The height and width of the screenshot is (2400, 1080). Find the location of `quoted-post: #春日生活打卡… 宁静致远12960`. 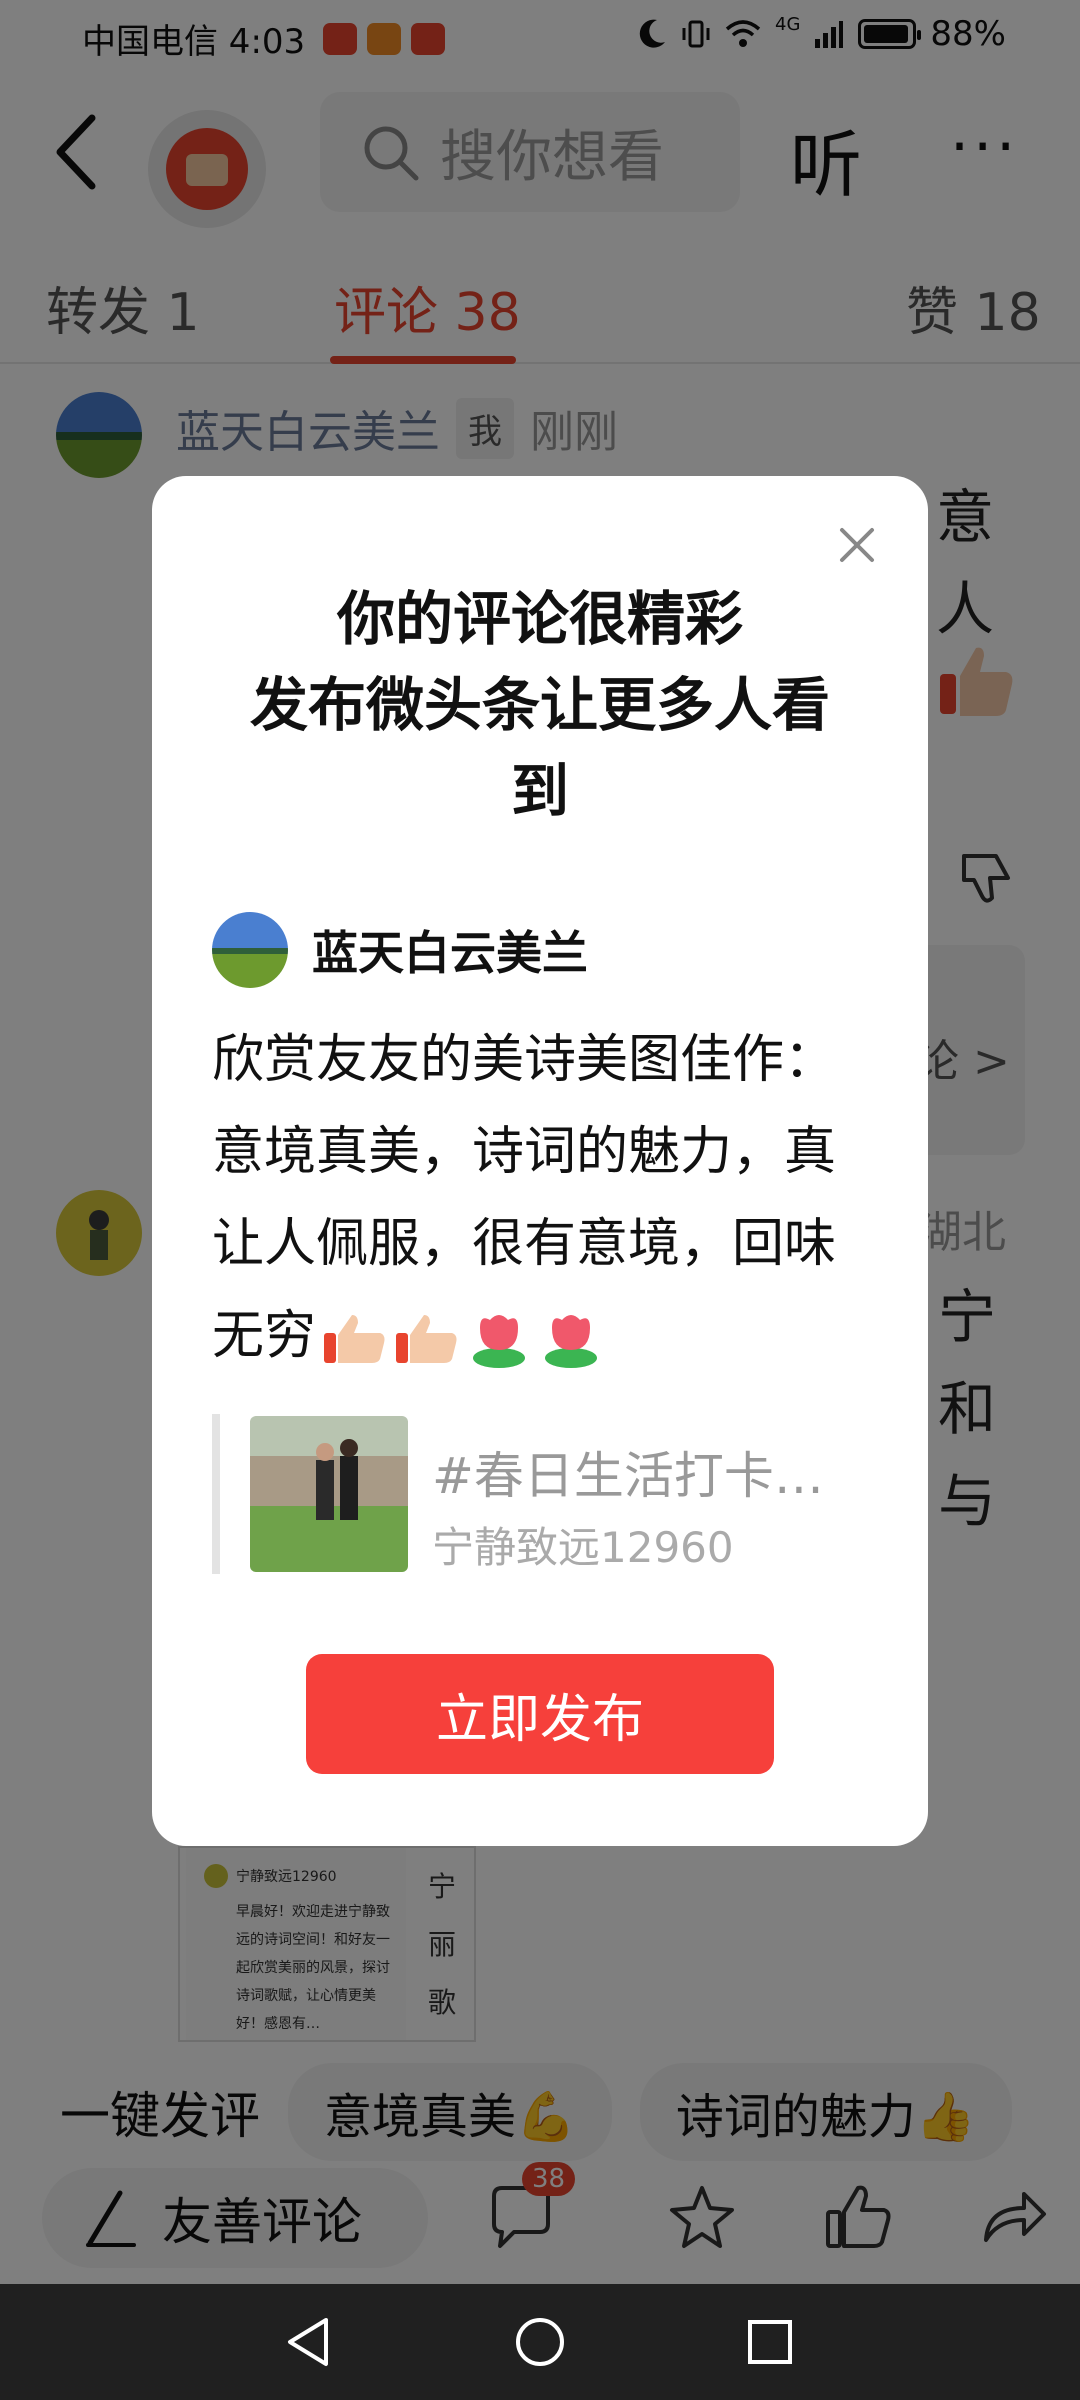

quoted-post: #春日生活打卡… 宁静致远12960 is located at coordinates (542, 1494).